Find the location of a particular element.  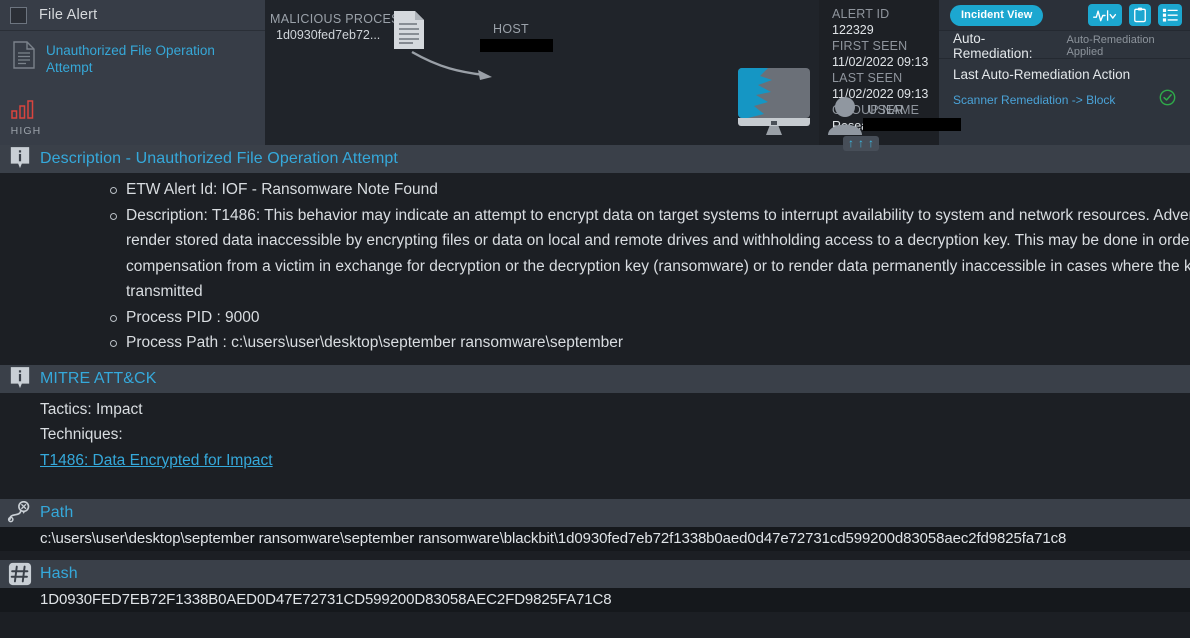

alert-name-link: Unauthorized File Operation Attempt is located at coordinates (150, 58).